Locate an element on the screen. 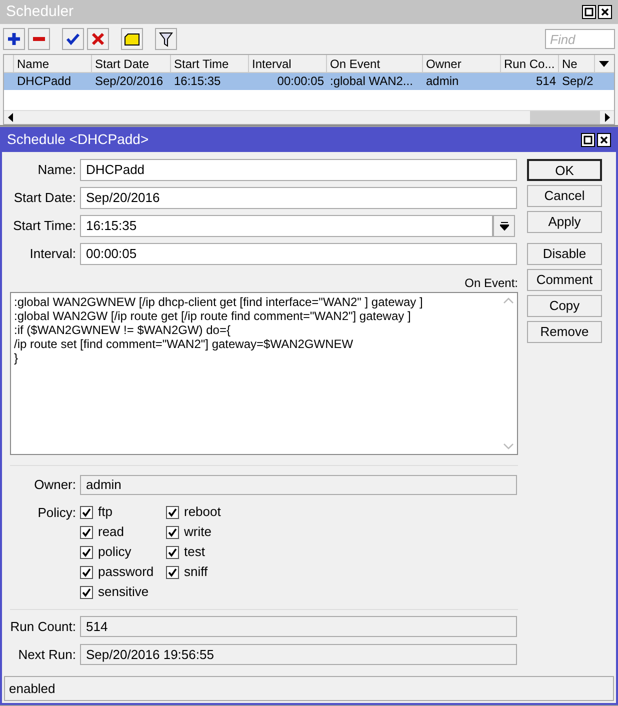 The width and height of the screenshot is (618, 706). field-label: Name: is located at coordinates (56, 170).